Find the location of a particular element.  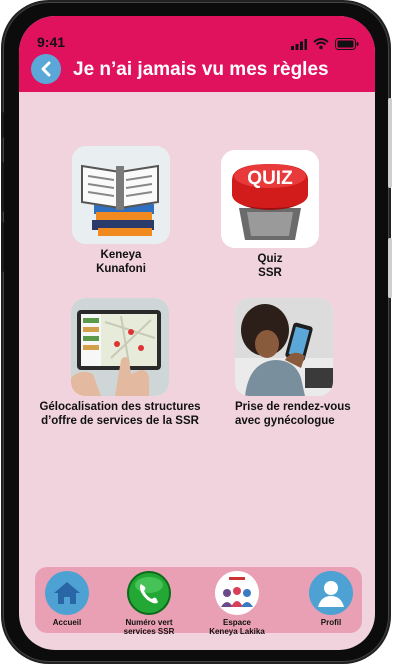

status-time: 9:41 is located at coordinates (51, 42).